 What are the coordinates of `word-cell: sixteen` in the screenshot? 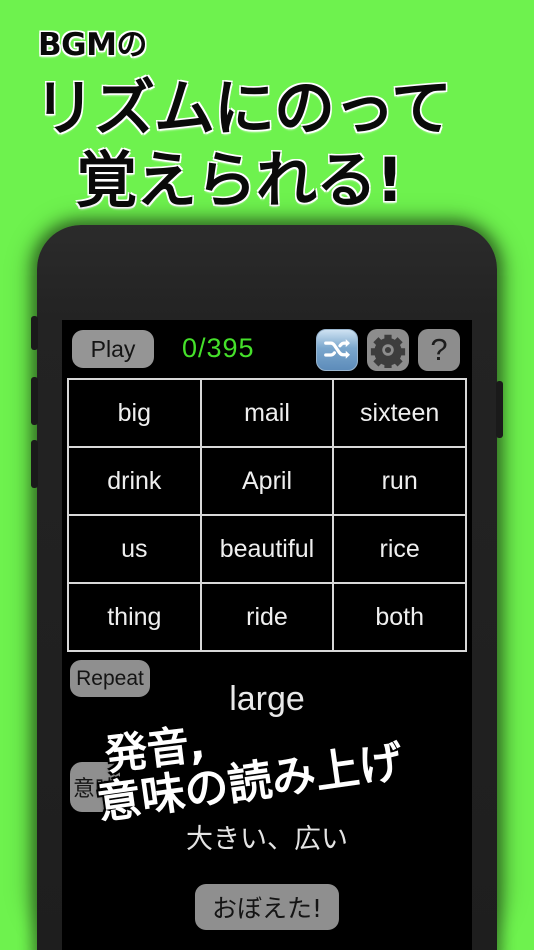 It's located at (399, 413).